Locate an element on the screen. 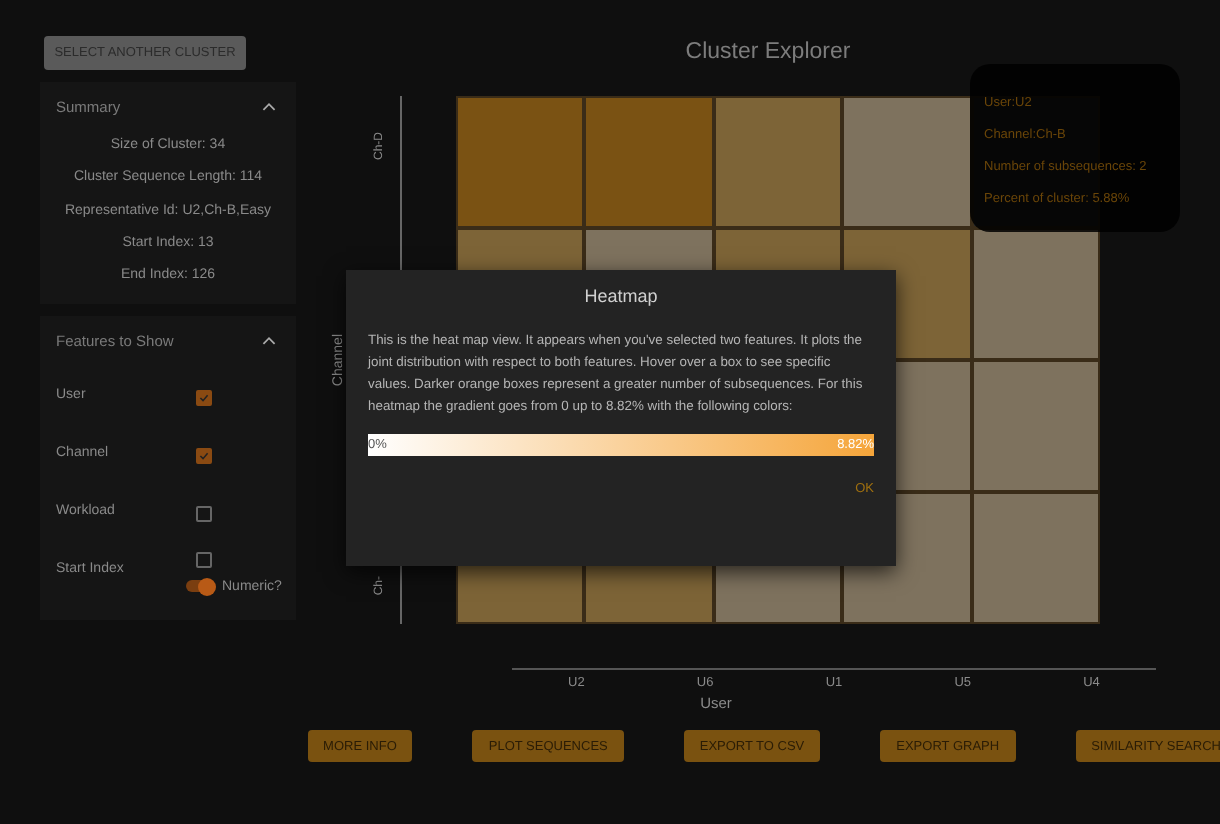 The image size is (1220, 824). dialog-title: Heatmap is located at coordinates (621, 296).